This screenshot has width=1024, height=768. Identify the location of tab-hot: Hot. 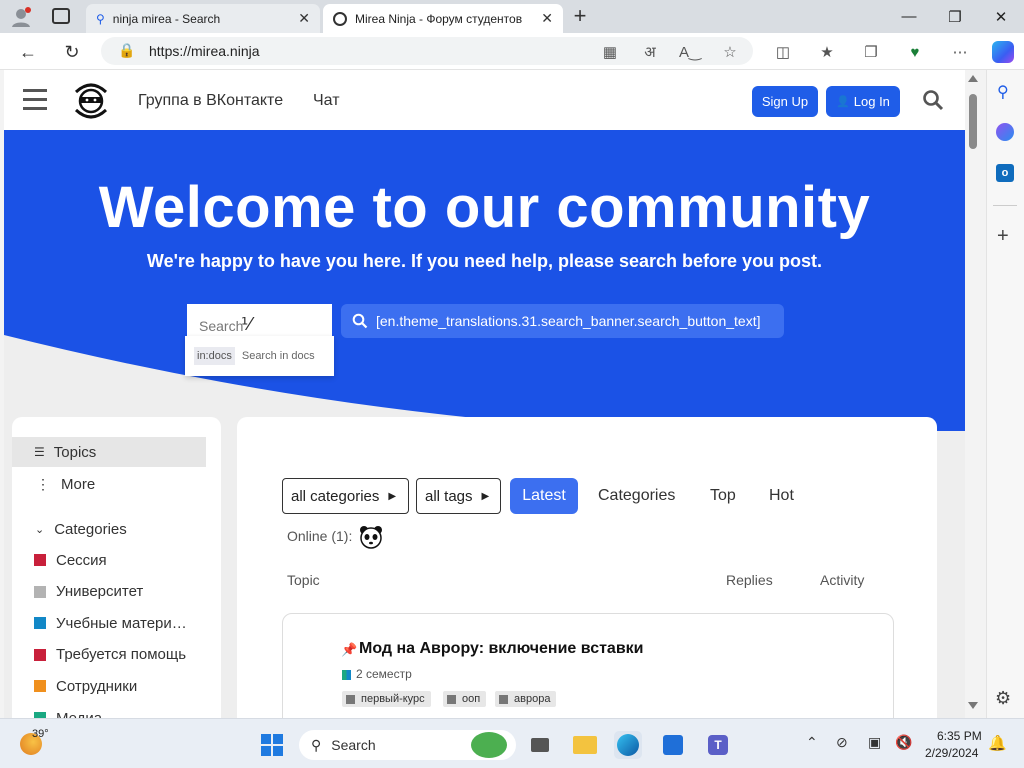
(781, 496).